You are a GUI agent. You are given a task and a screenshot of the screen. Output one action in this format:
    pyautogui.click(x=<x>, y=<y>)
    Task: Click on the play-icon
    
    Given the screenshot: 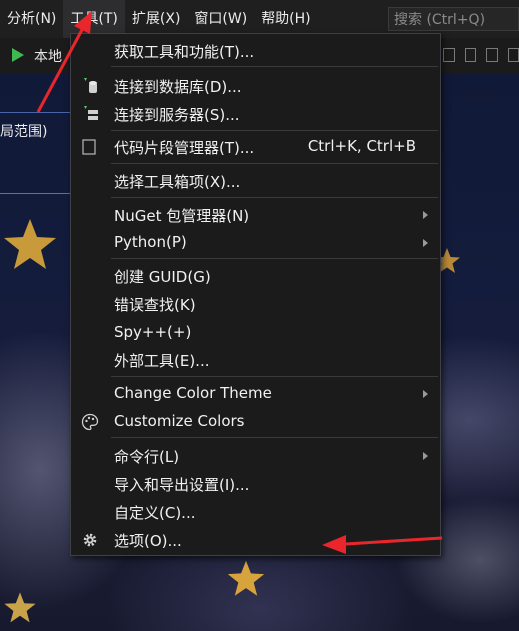 What is the action you would take?
    pyautogui.click(x=18, y=55)
    